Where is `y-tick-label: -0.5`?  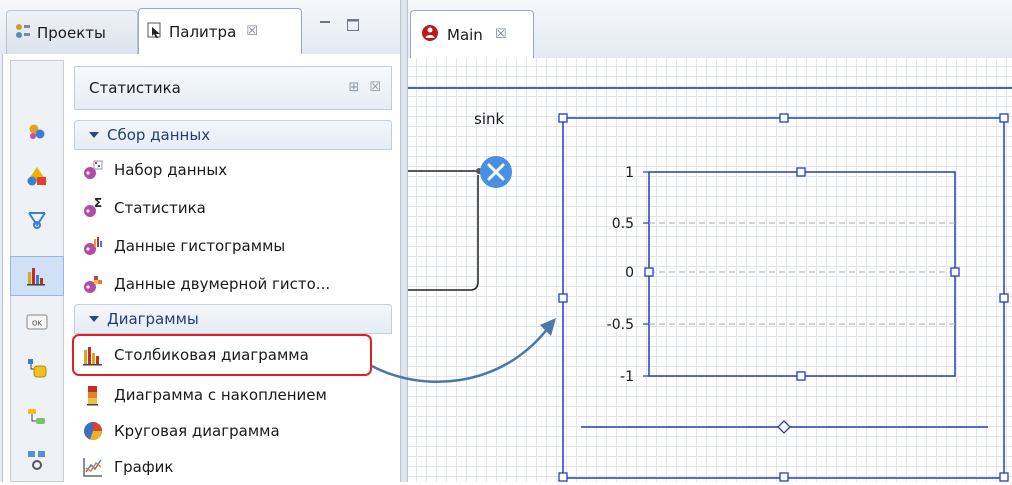
y-tick-label: -0.5 is located at coordinates (620, 325).